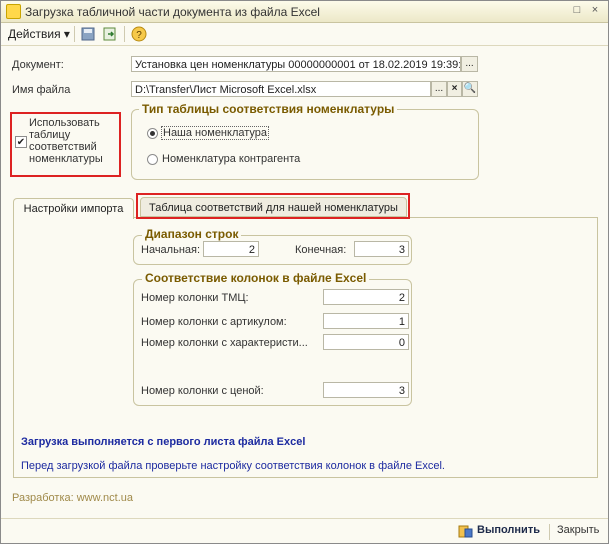 This screenshot has height=544, width=609. Describe the element at coordinates (110, 34) in the screenshot. I see `import-icon` at that location.